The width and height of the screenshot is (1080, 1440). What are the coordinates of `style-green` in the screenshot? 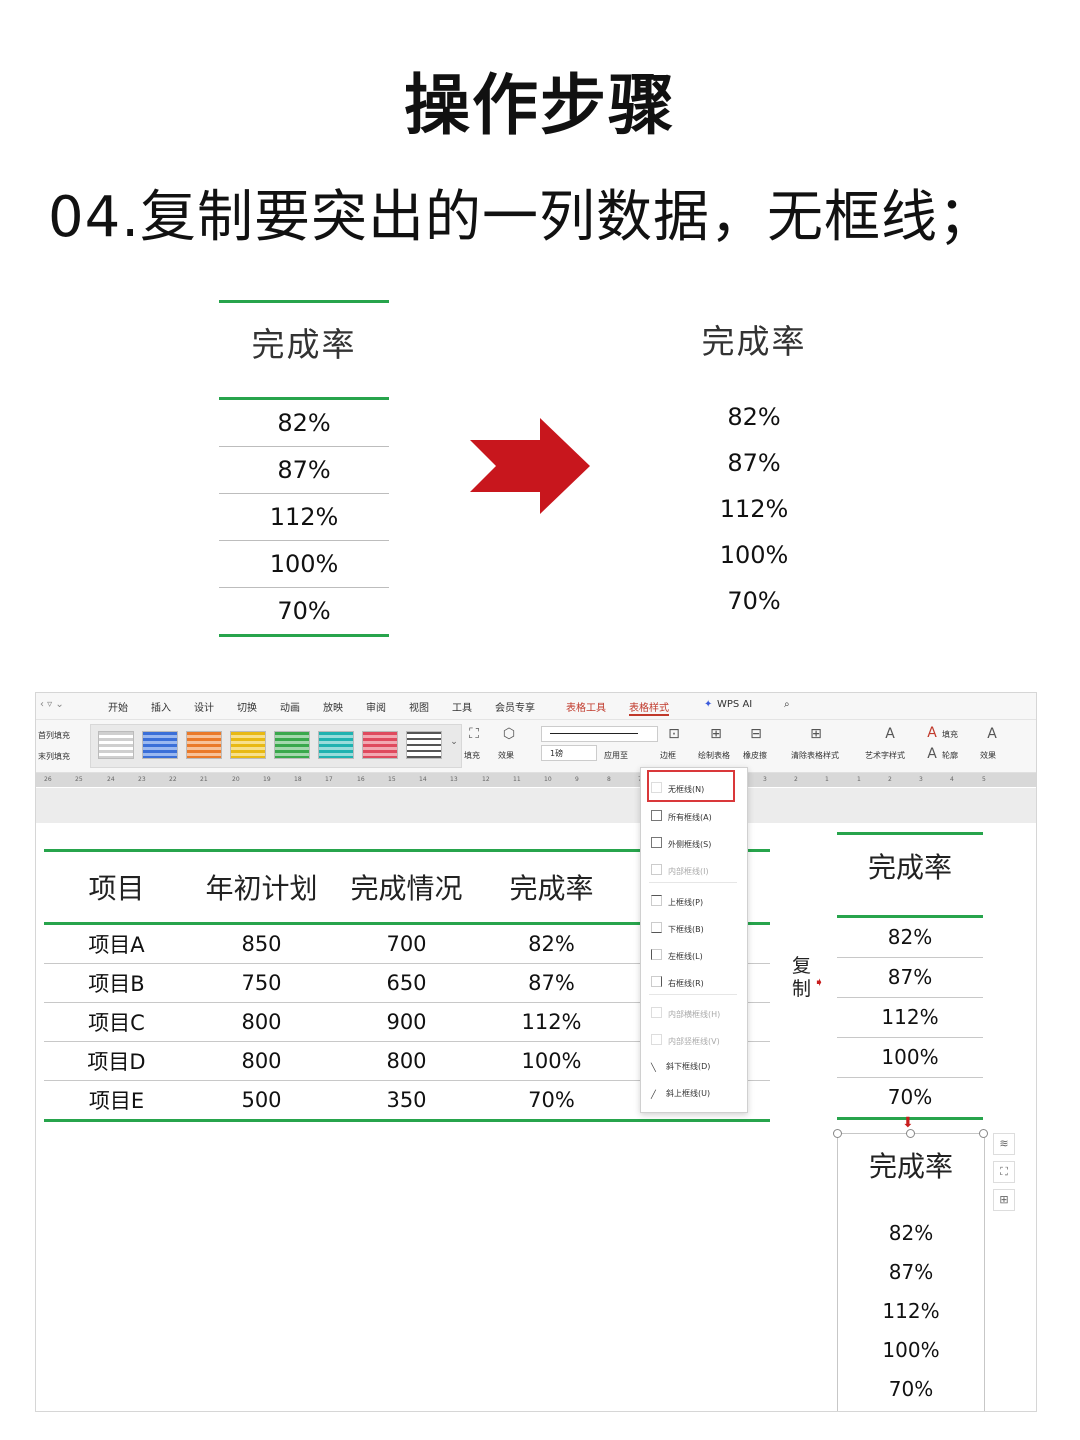 It's located at (292, 745).